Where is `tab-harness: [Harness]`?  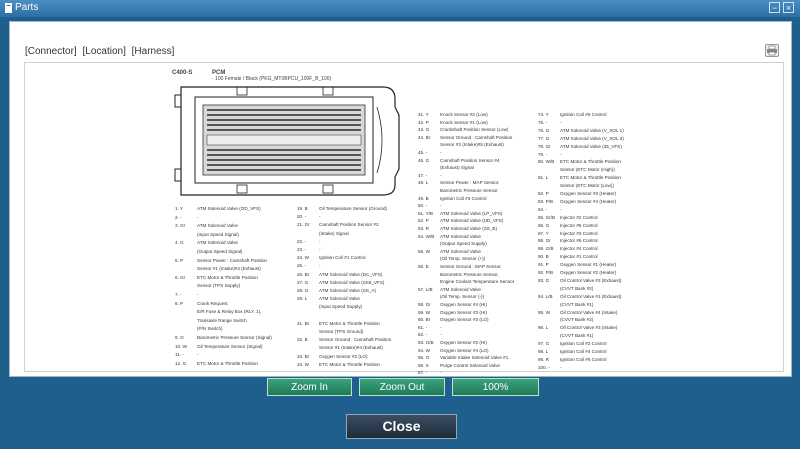 tab-harness: [Harness] is located at coordinates (153, 51).